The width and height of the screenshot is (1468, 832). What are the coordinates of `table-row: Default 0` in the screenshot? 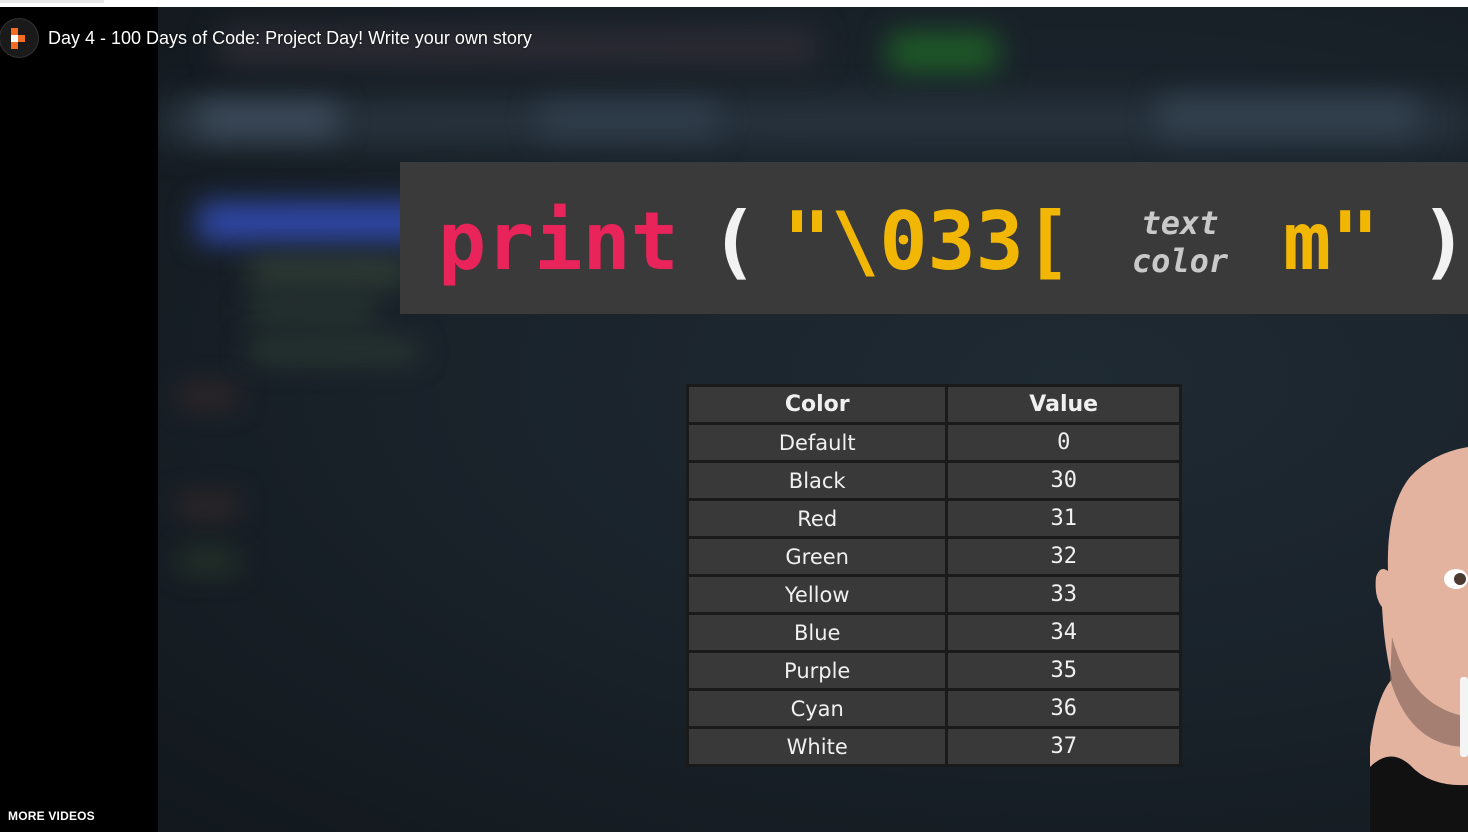 It's located at (933, 442).